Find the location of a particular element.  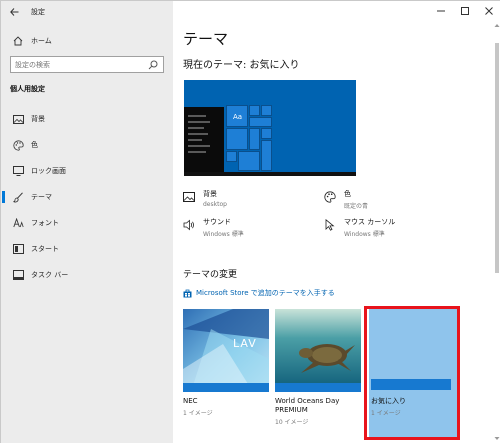

theme-preview: Aa is located at coordinates (270, 128).